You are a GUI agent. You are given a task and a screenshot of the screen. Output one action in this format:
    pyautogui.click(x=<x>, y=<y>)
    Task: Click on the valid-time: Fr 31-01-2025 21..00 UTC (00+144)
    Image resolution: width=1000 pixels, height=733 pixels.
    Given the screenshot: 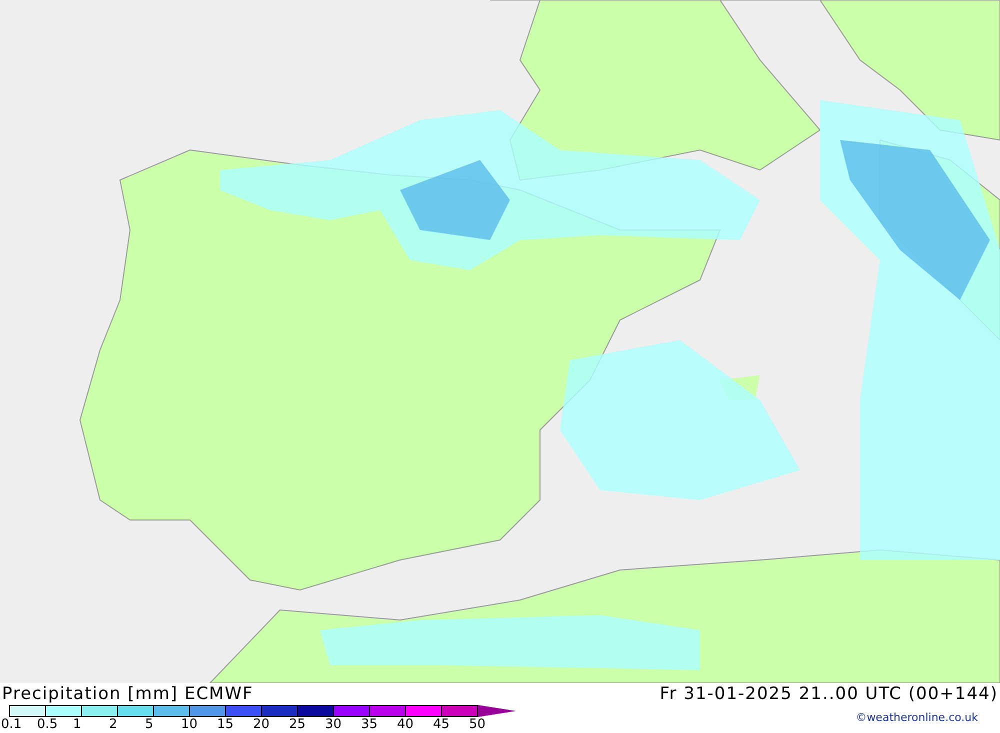 What is the action you would take?
    pyautogui.click(x=829, y=694)
    